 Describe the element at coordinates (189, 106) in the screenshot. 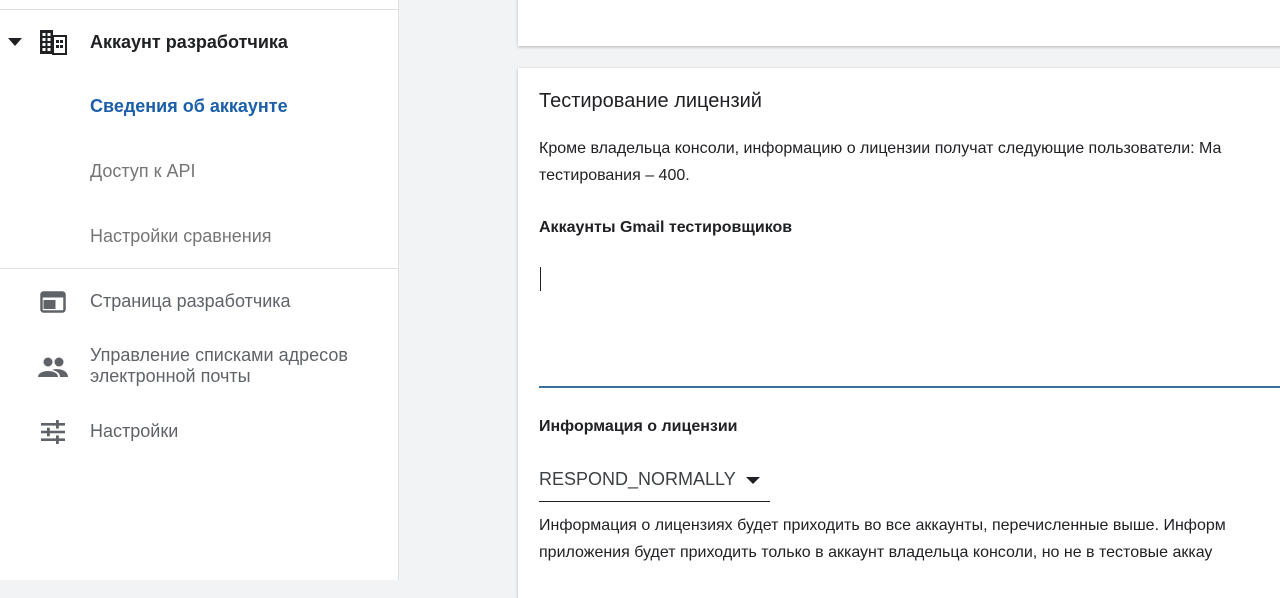

I see `sidebar-item-label: Сведения об аккаунте` at that location.